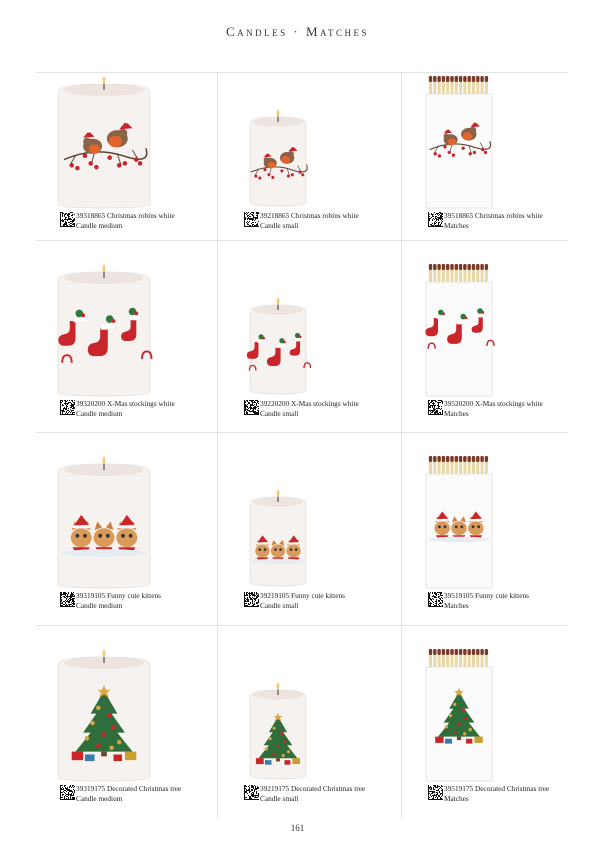 The width and height of the screenshot is (595, 842). What do you see at coordinates (91, 788) in the screenshot?
I see `product-code: 39319175` at bounding box center [91, 788].